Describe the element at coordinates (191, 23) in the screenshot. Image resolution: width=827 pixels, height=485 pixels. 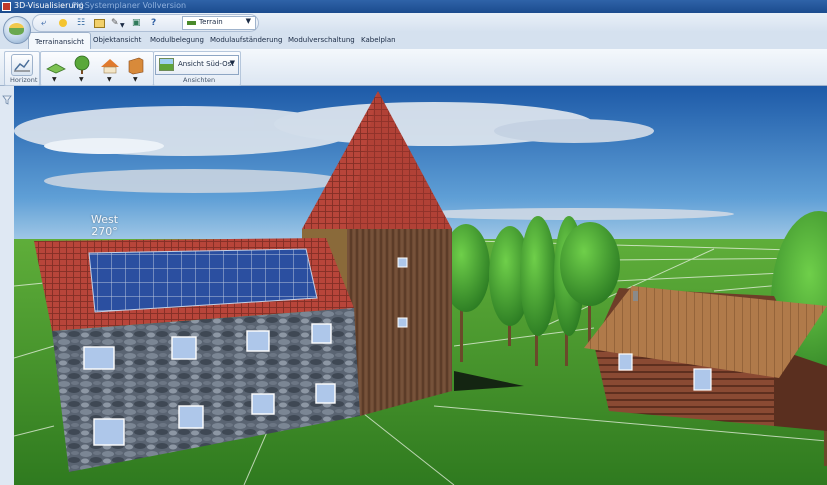
I see `terrain-swatch-icon` at that location.